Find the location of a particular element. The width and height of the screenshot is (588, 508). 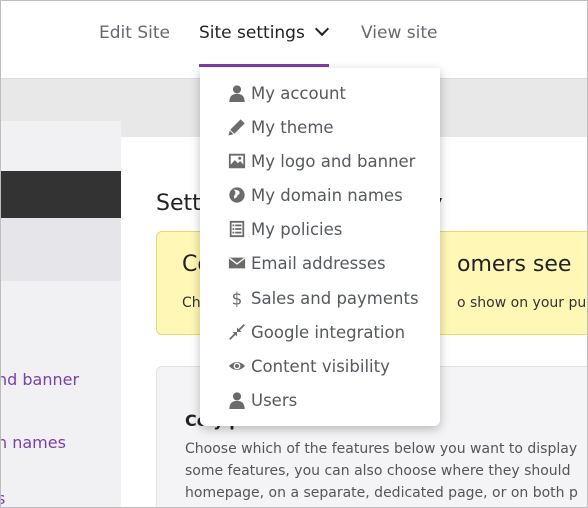

menu-item-my-theme: My theme is located at coordinates (280, 127).